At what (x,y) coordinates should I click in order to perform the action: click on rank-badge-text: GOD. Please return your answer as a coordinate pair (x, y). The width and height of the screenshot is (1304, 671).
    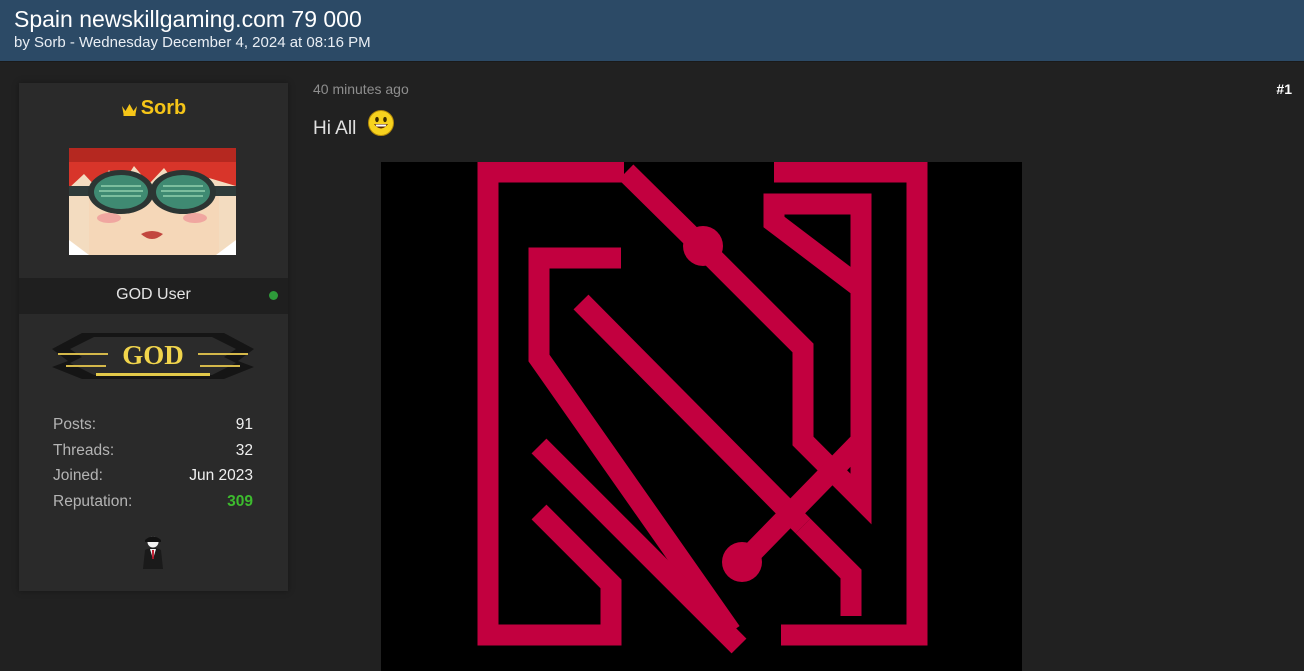
    Looking at the image, I should click on (153, 355).